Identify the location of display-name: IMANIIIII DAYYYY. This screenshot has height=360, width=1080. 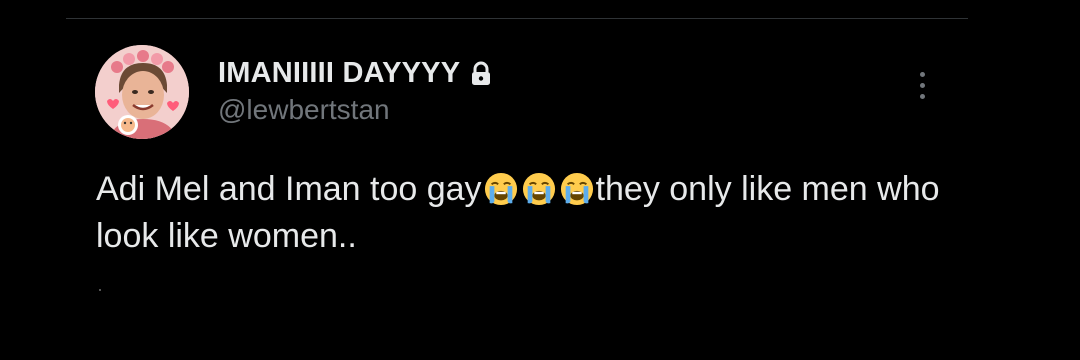
(339, 73).